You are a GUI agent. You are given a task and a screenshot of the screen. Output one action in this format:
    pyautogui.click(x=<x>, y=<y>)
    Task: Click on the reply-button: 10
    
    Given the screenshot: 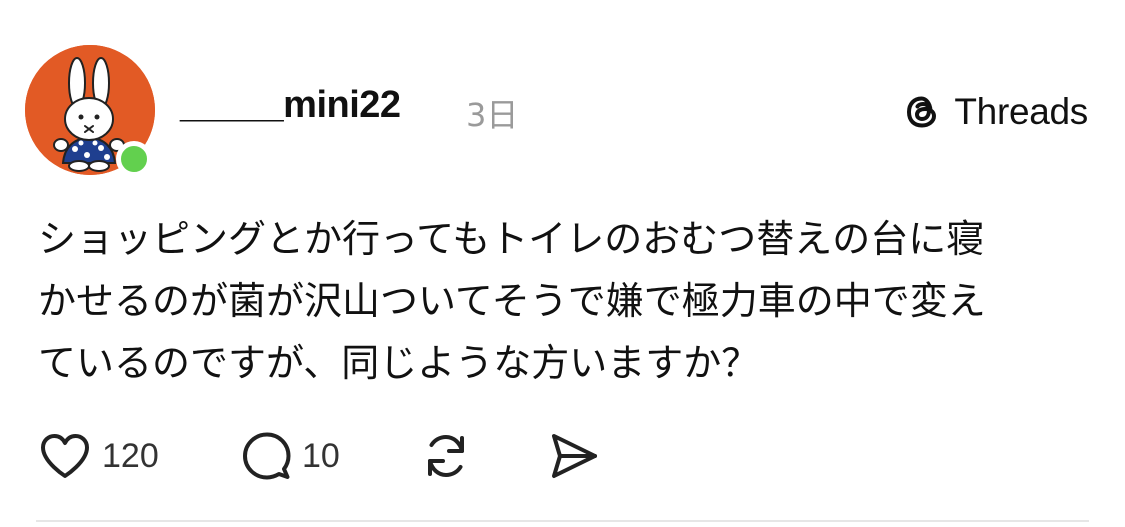 What is the action you would take?
    pyautogui.click(x=290, y=456)
    